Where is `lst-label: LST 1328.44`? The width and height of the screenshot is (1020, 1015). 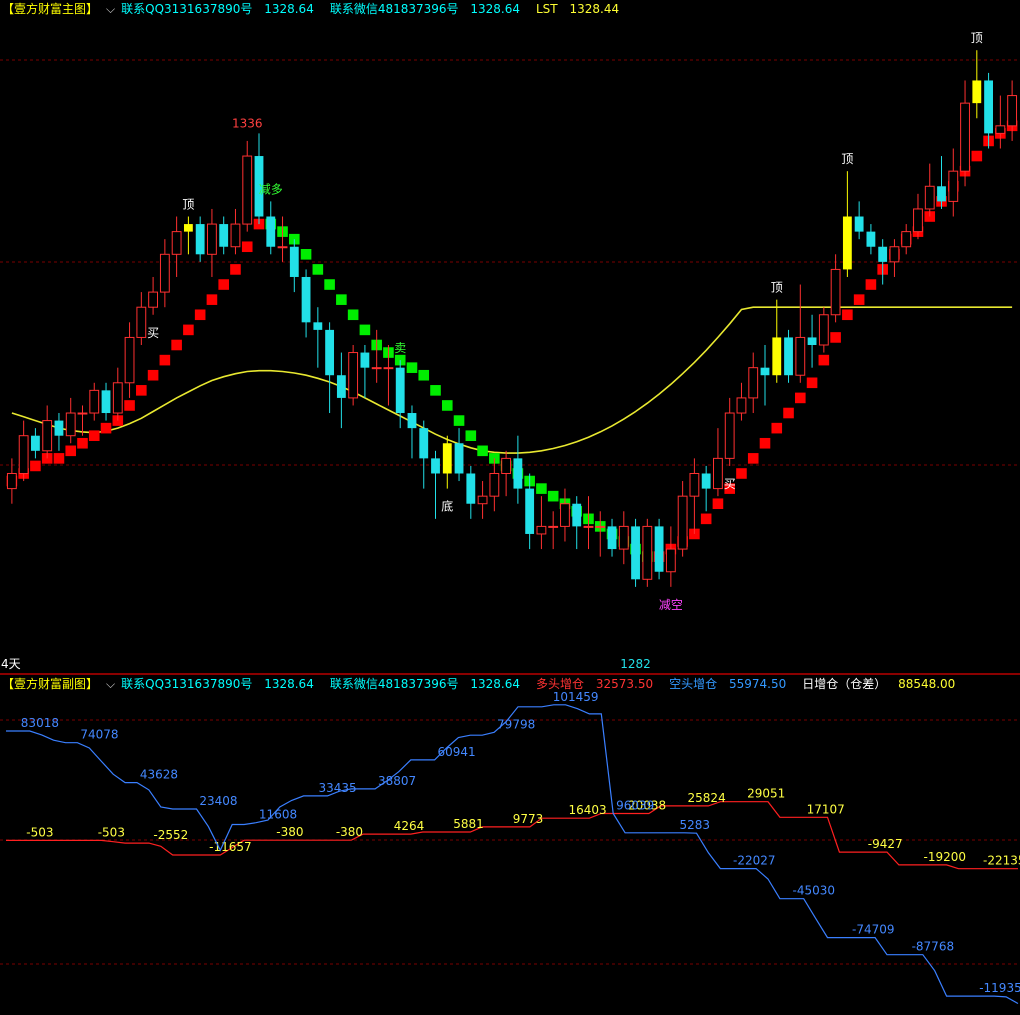
lst-label: LST 1328.44 is located at coordinates (581, 9).